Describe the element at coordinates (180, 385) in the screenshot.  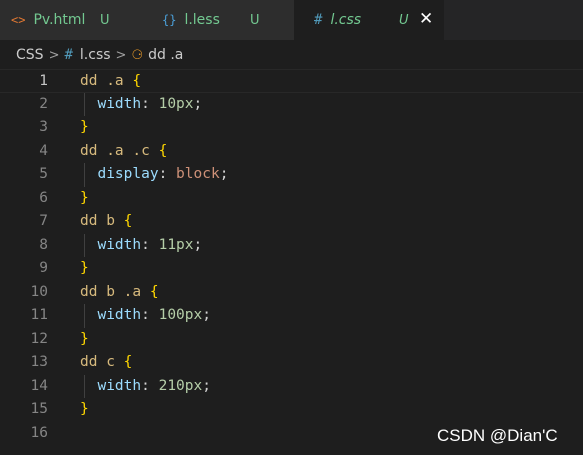
I see `code-token: 210px` at that location.